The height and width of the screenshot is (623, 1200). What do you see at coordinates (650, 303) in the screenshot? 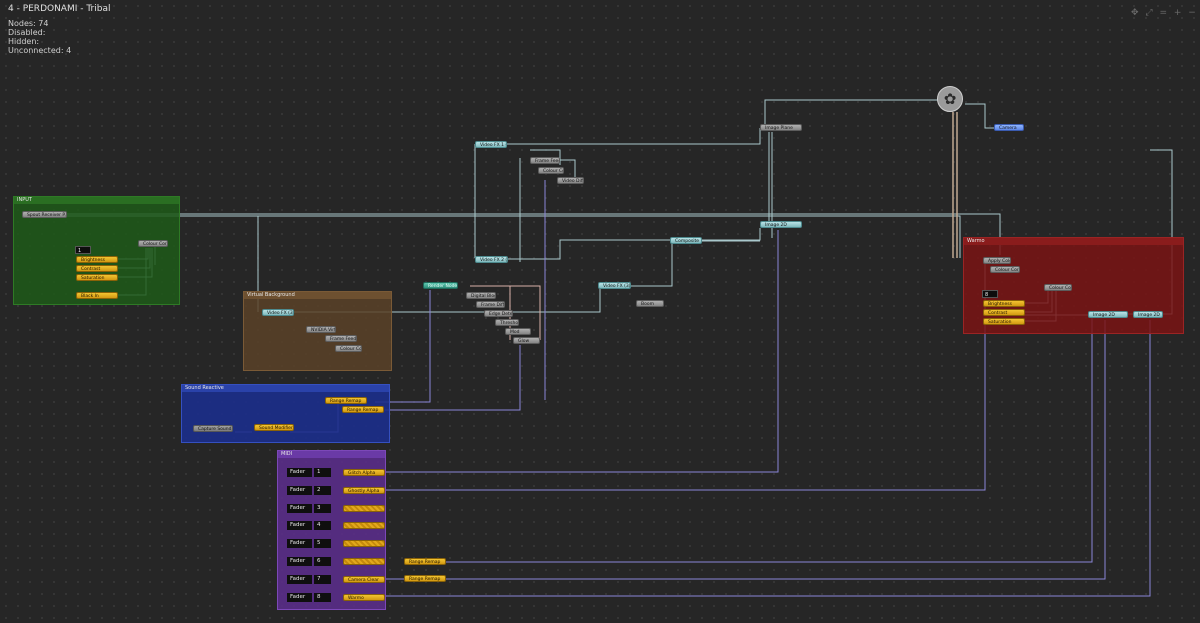
I see `node-boom: Boom` at bounding box center [650, 303].